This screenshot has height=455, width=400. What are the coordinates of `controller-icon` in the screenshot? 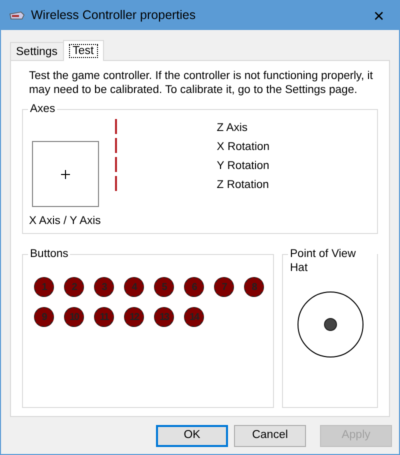 It's located at (17, 15).